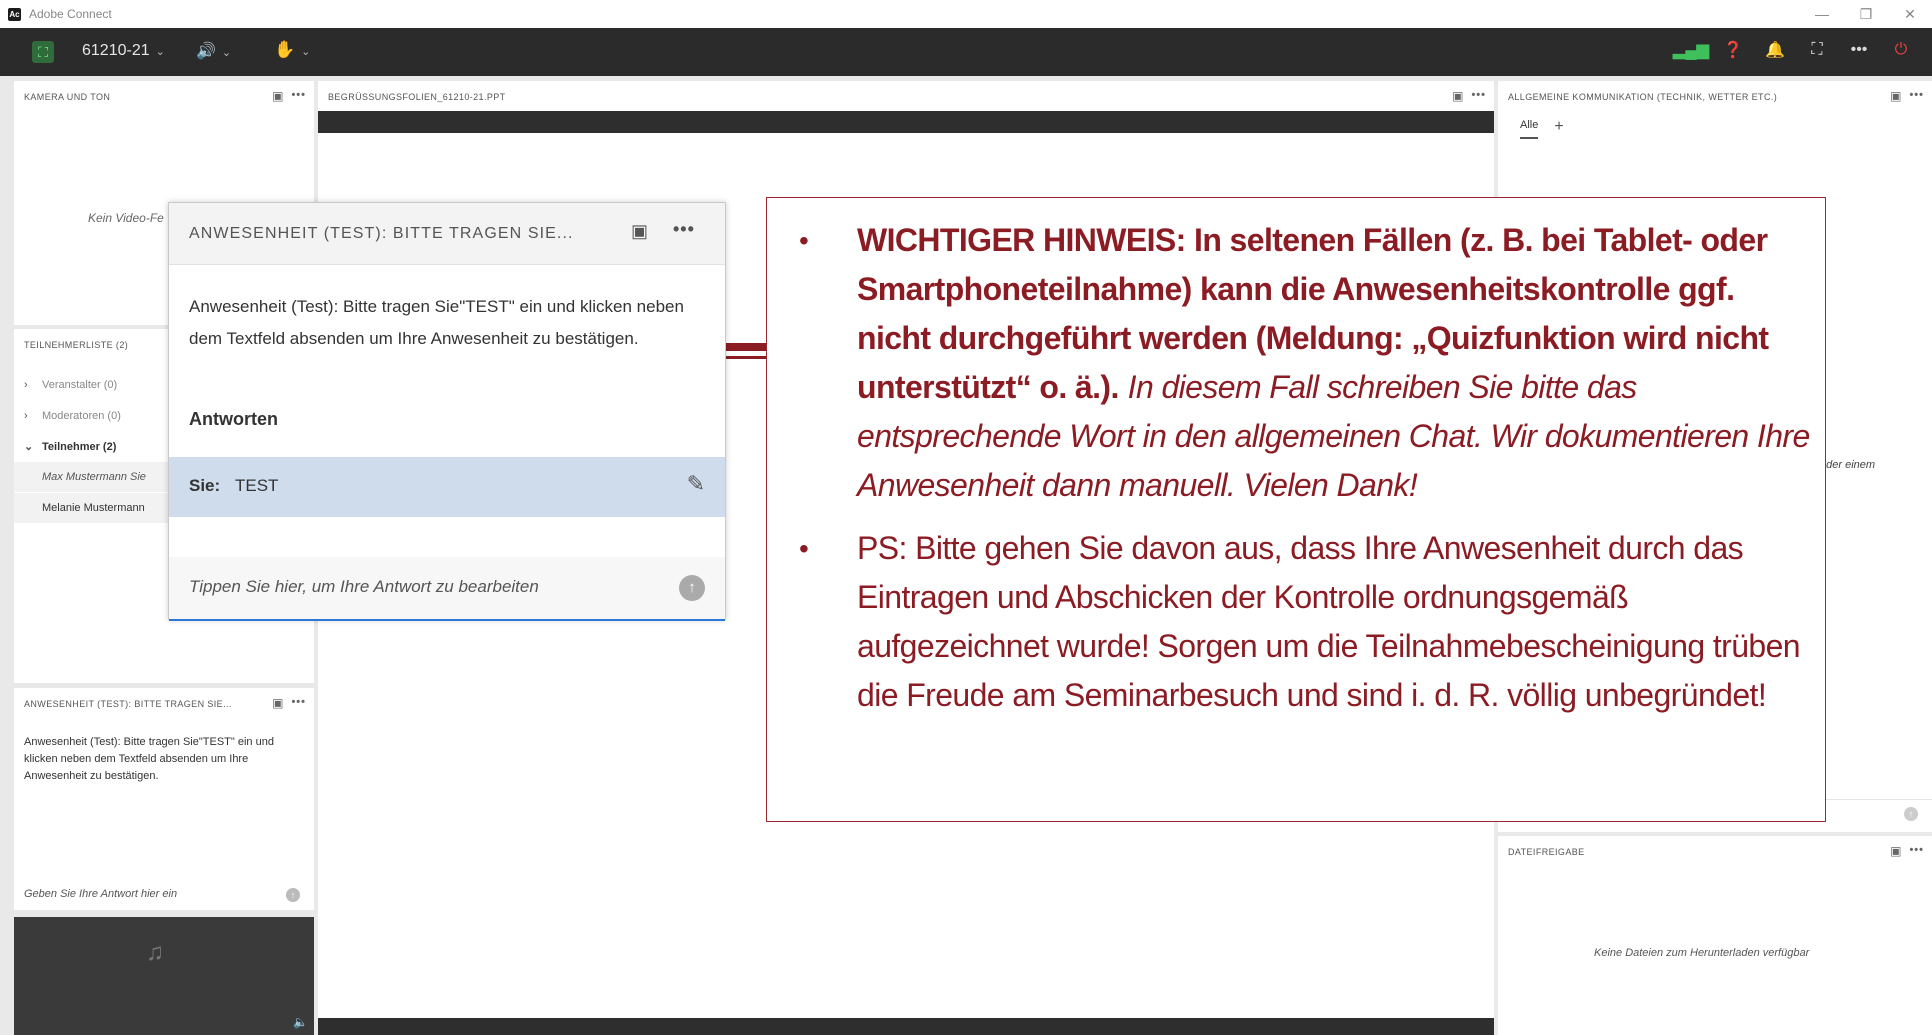  Describe the element at coordinates (76, 345) in the screenshot. I see `pod-title: TEILNEHMERLISTE (2)` at that location.